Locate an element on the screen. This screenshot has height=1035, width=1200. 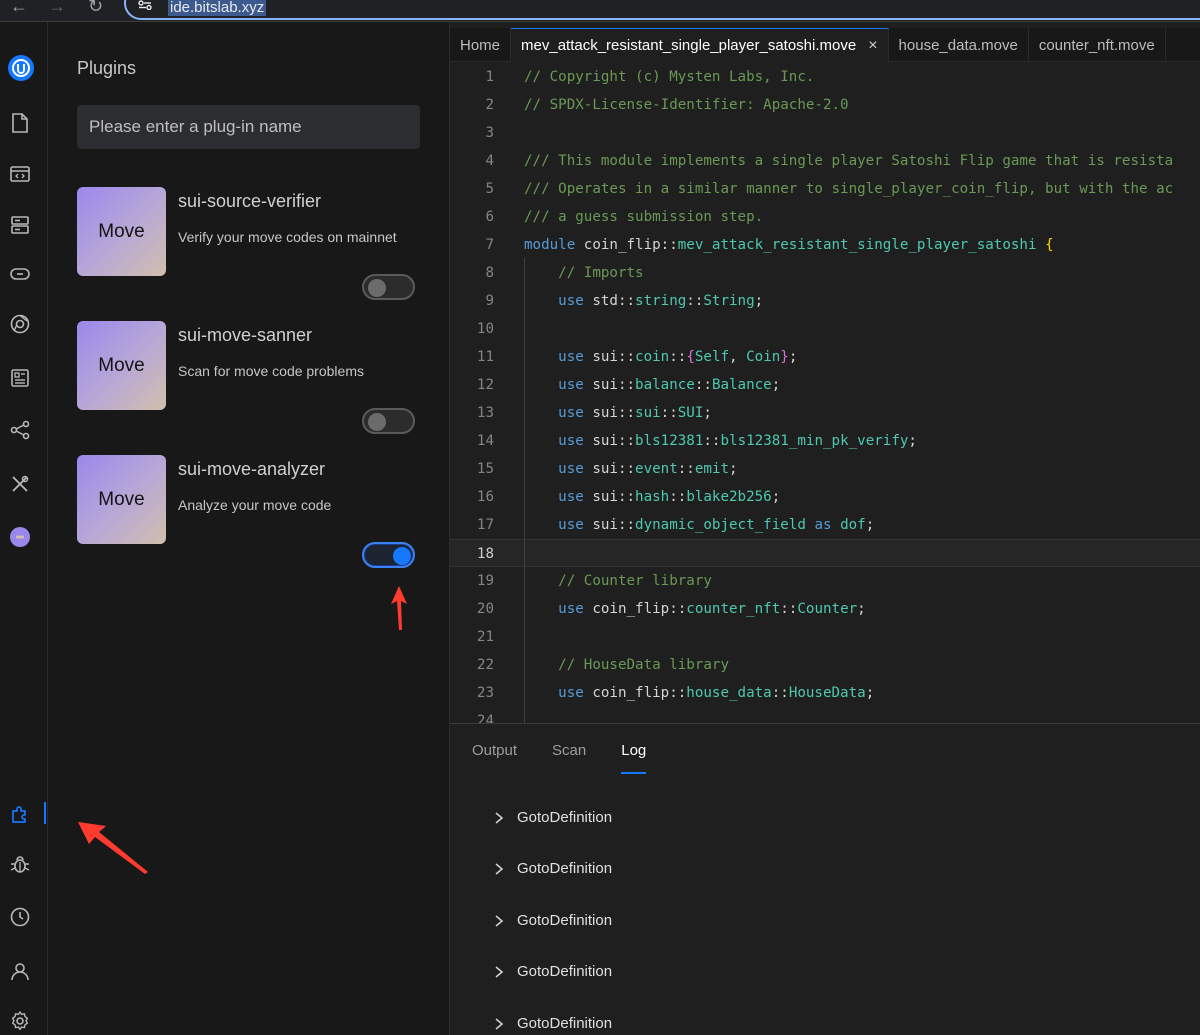
line-number: 14 is located at coordinates (485, 441).